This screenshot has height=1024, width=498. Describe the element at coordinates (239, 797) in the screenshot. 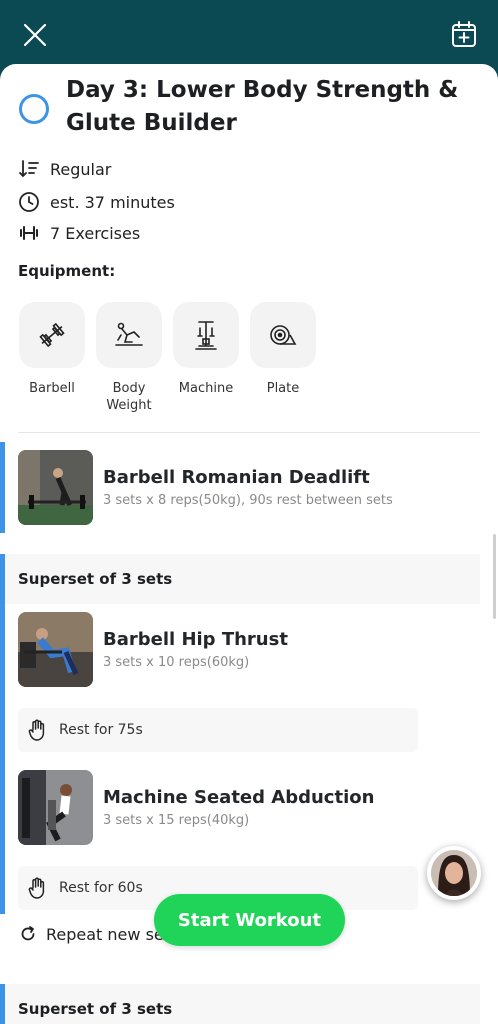

I see `exercise-name: Machine Seated Abduction` at that location.